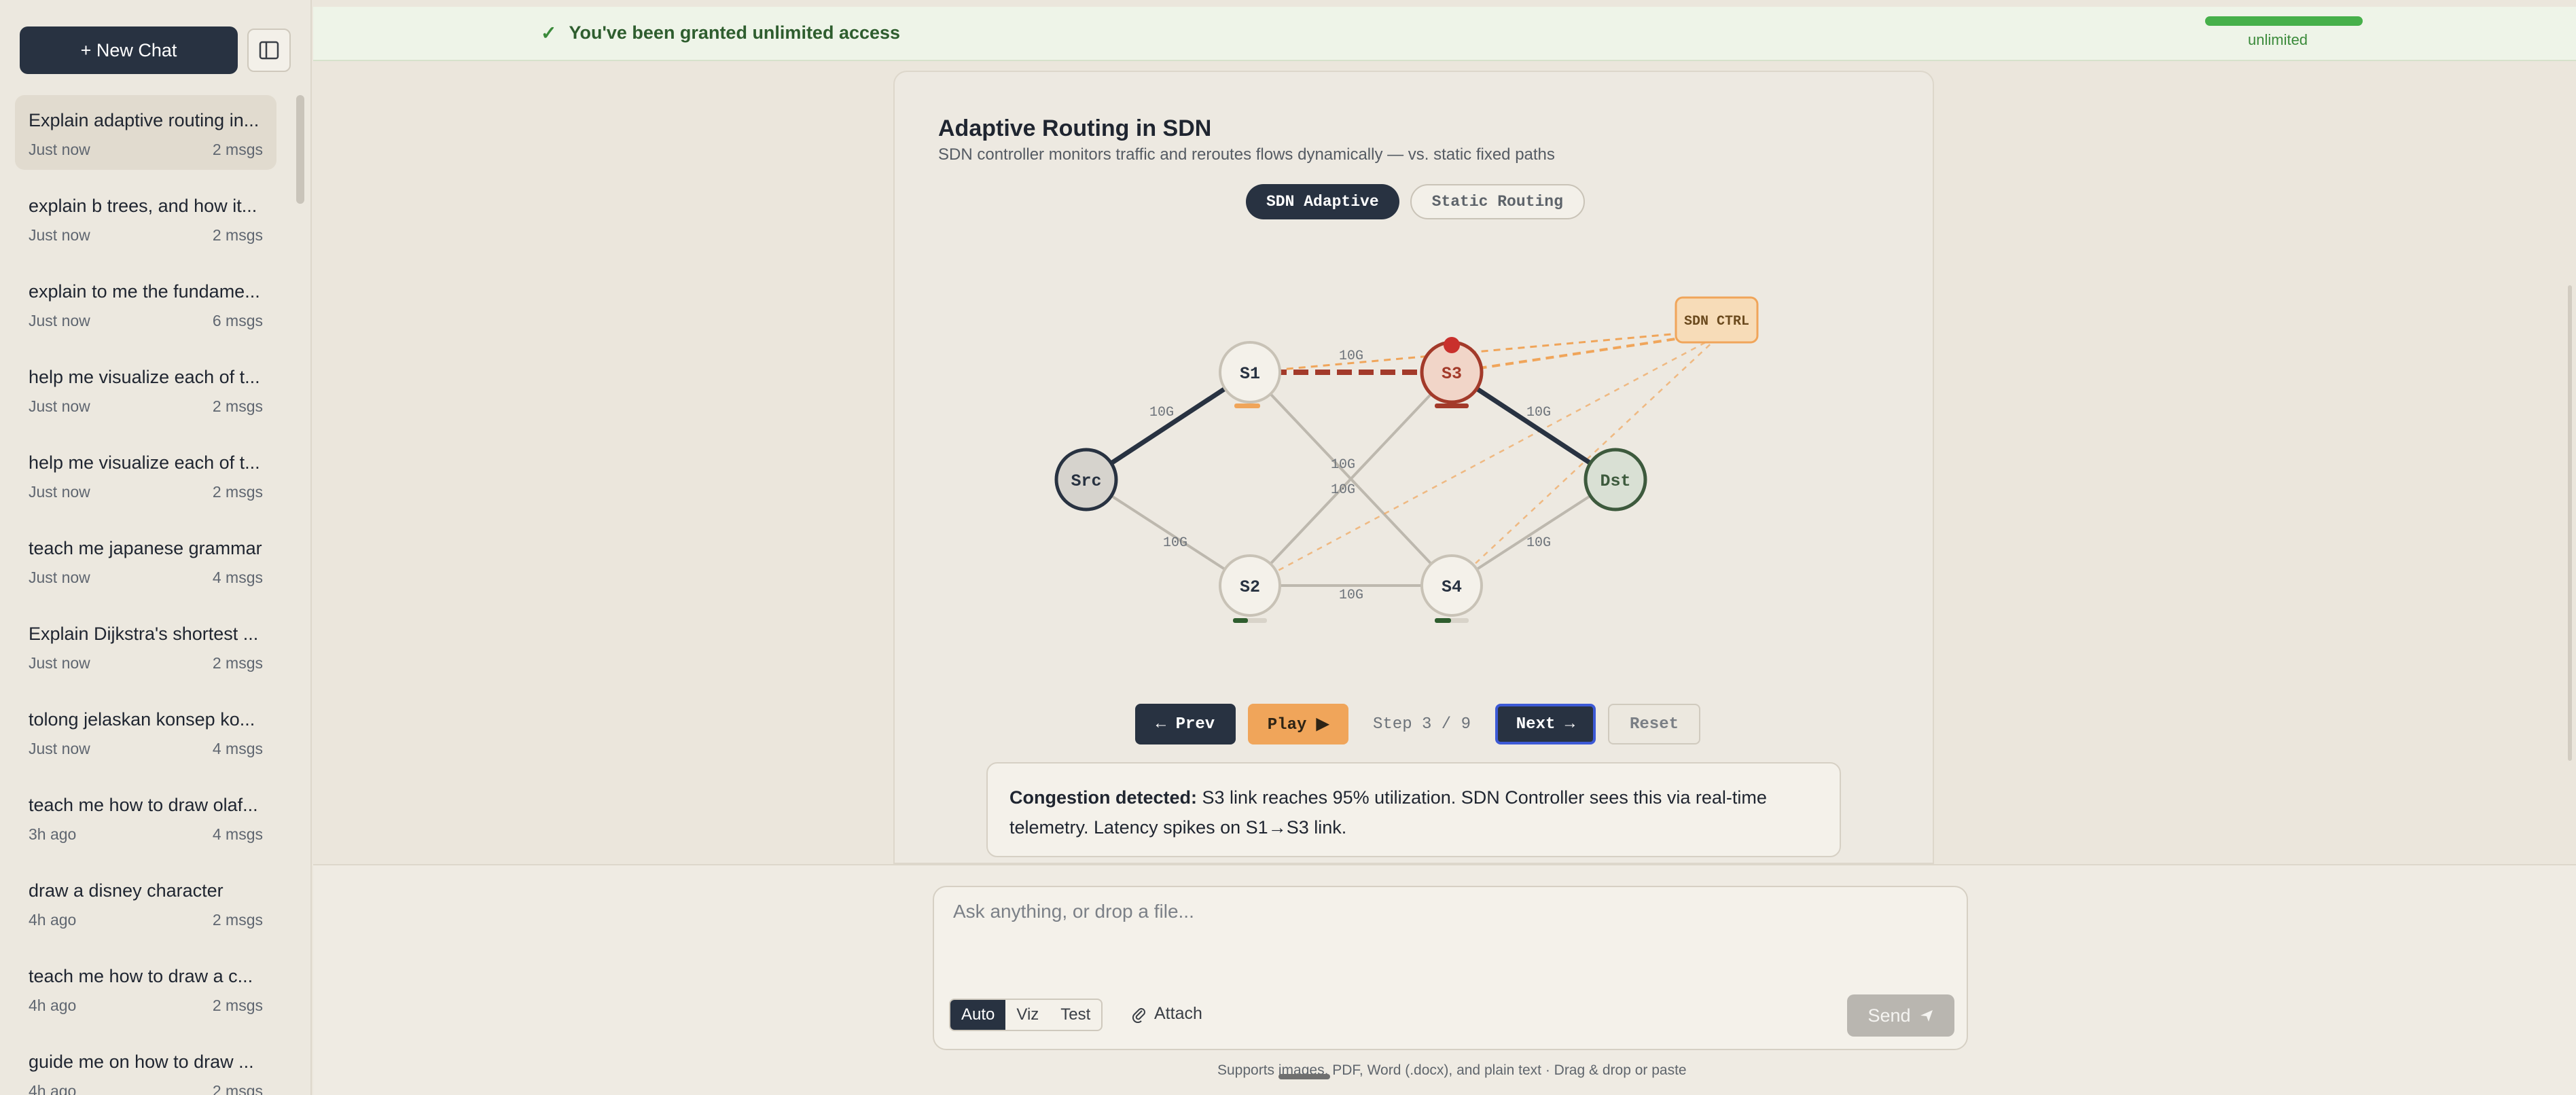 Image resolution: width=2576 pixels, height=1095 pixels. What do you see at coordinates (1351, 596) in the screenshot?
I see `label-s2-s4: 10G` at bounding box center [1351, 596].